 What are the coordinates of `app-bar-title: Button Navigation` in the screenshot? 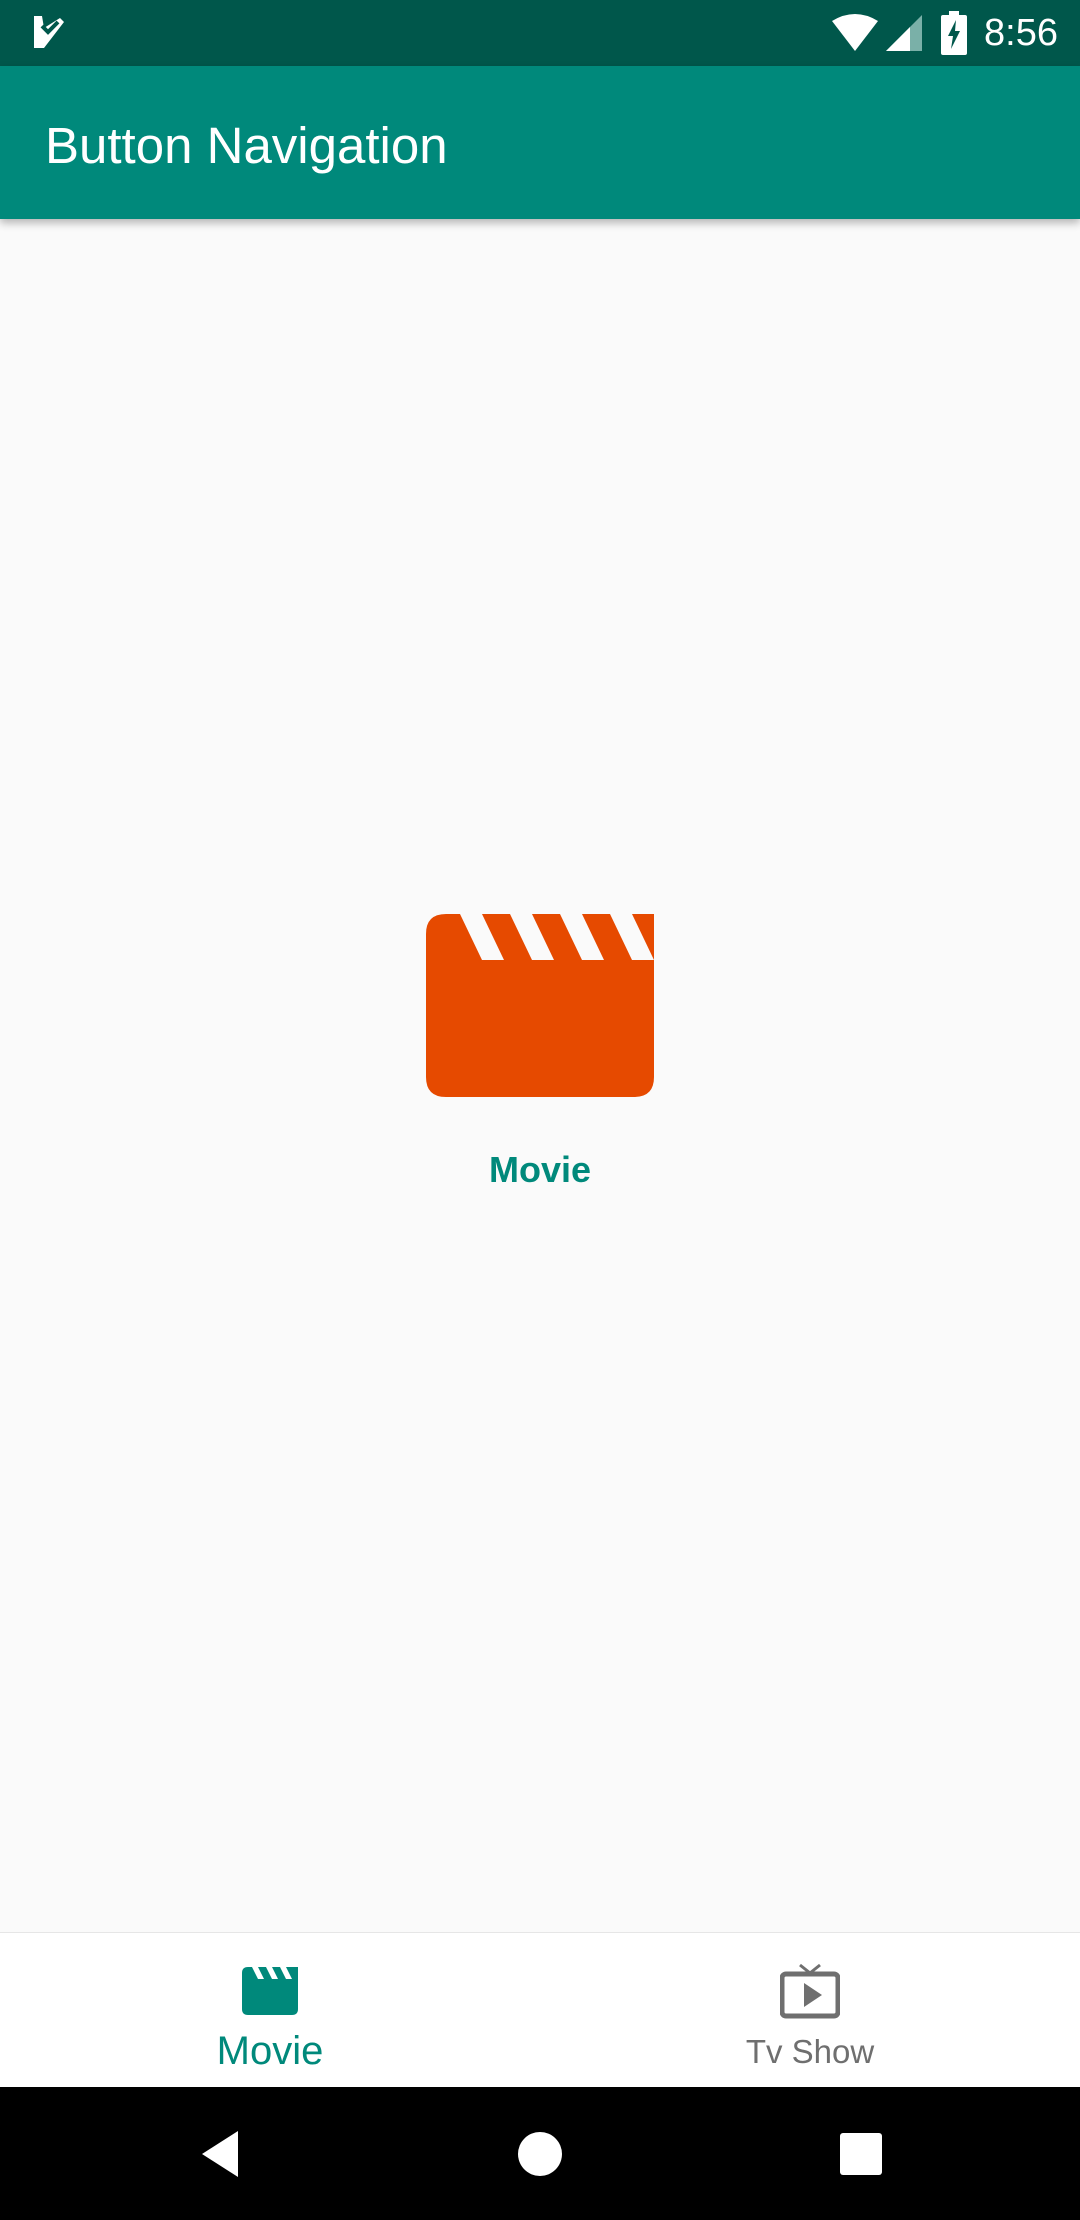 It's located at (246, 145).